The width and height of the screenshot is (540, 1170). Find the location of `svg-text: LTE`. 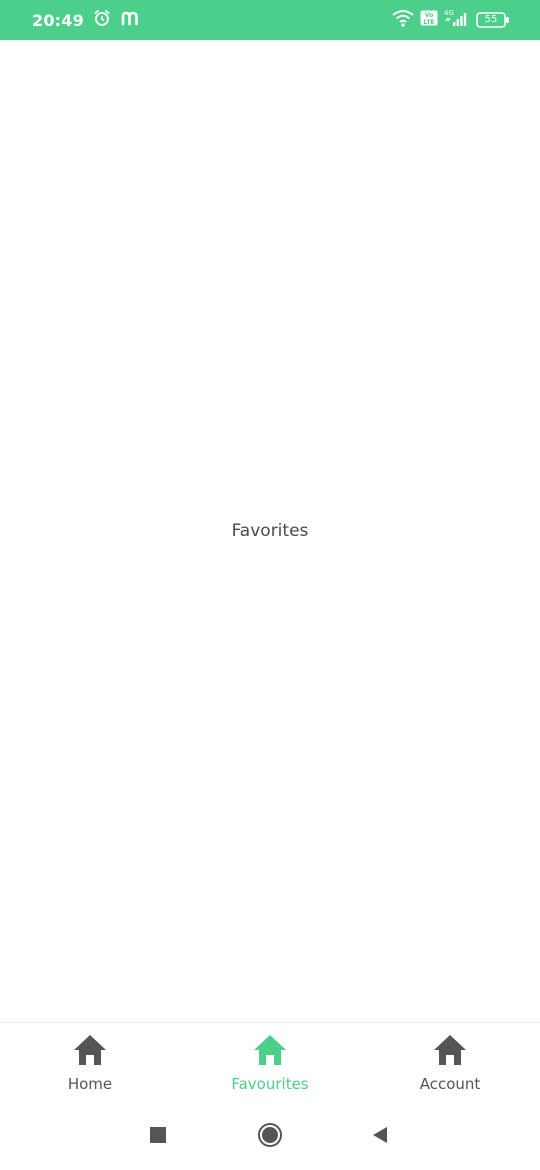

svg-text: LTE is located at coordinates (428, 22).